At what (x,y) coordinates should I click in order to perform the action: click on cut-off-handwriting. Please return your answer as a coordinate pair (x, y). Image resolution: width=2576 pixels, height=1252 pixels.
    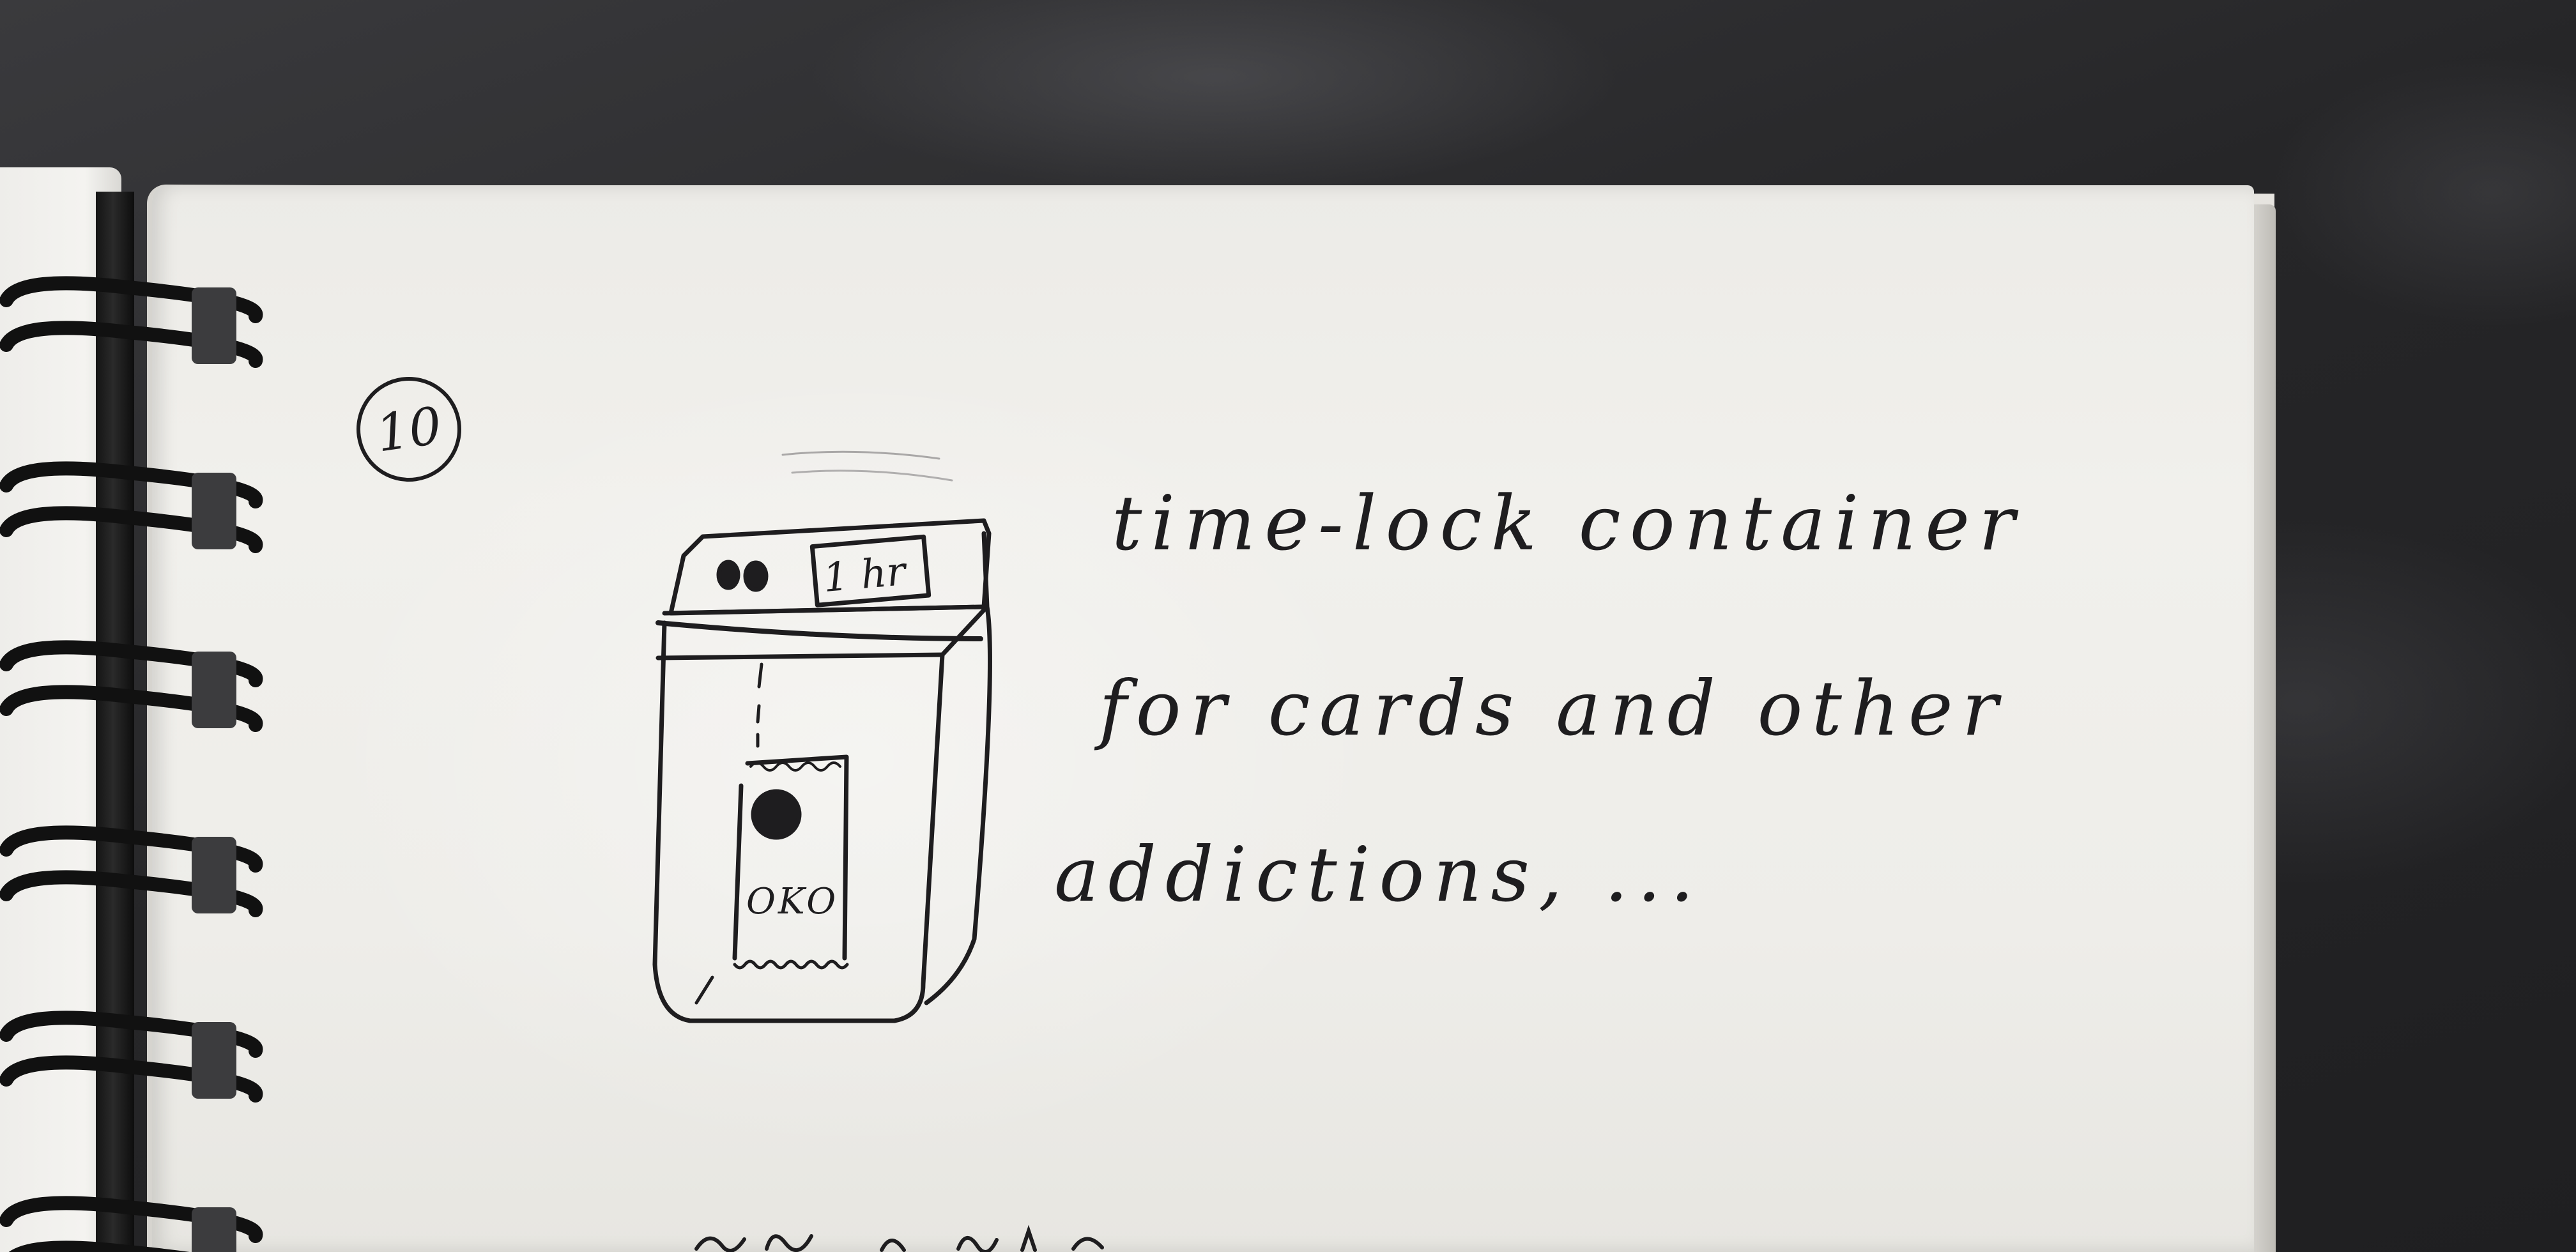
    Looking at the image, I should click on (899, 1238).